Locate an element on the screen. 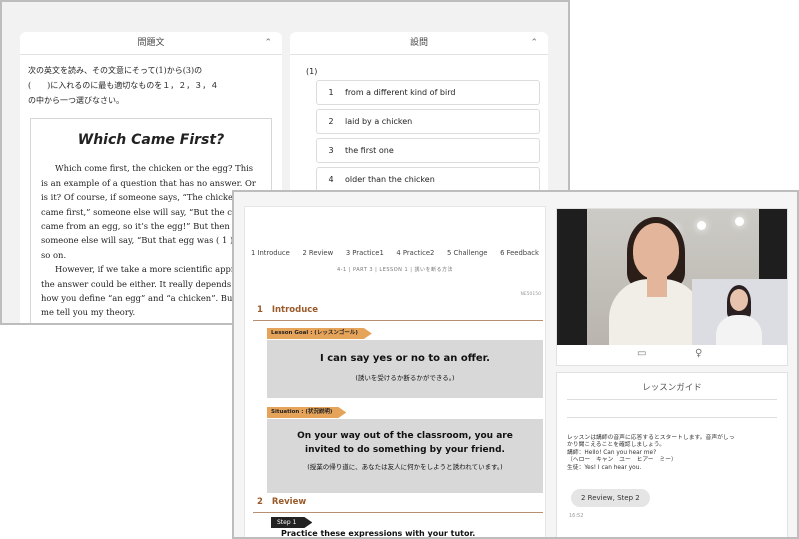 This screenshot has width=799, height=539. situation-translation: (授業の帰り道に、あなたは友人に何かをしようと誘われています。) is located at coordinates (405, 467).